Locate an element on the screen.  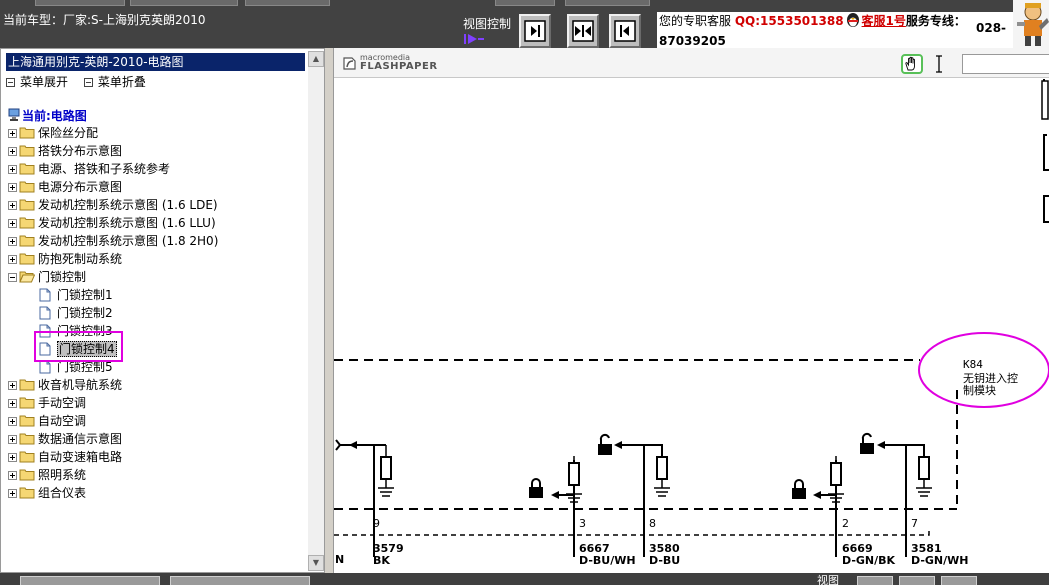
tree-item-label: 发动机控制系统示意图 (1.6 LLU) is located at coordinates (127, 223).